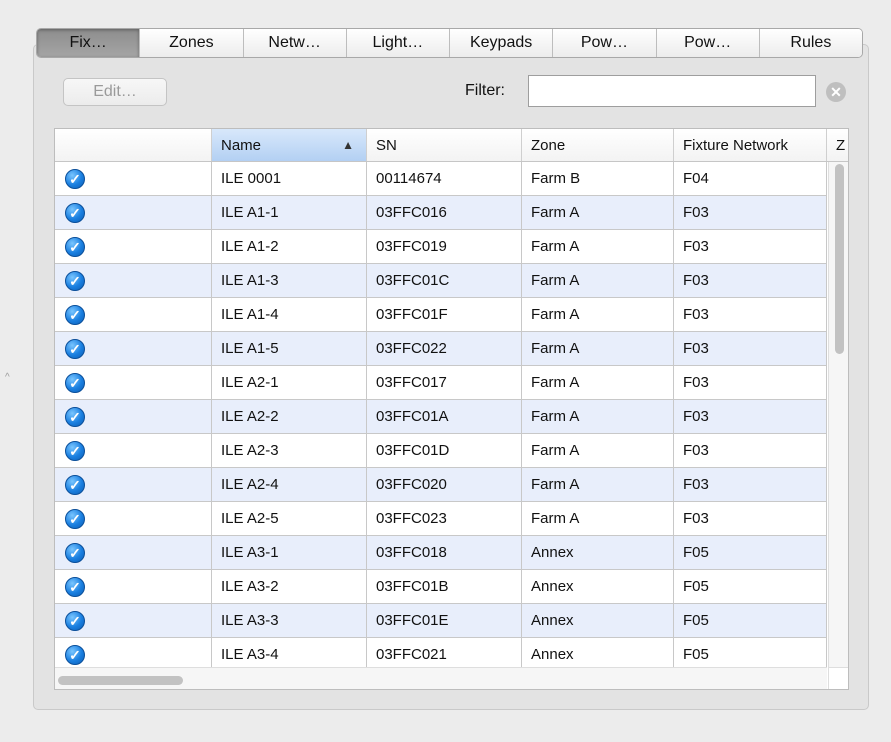  Describe the element at coordinates (485, 90) in the screenshot. I see `filter-label: Filter:` at that location.